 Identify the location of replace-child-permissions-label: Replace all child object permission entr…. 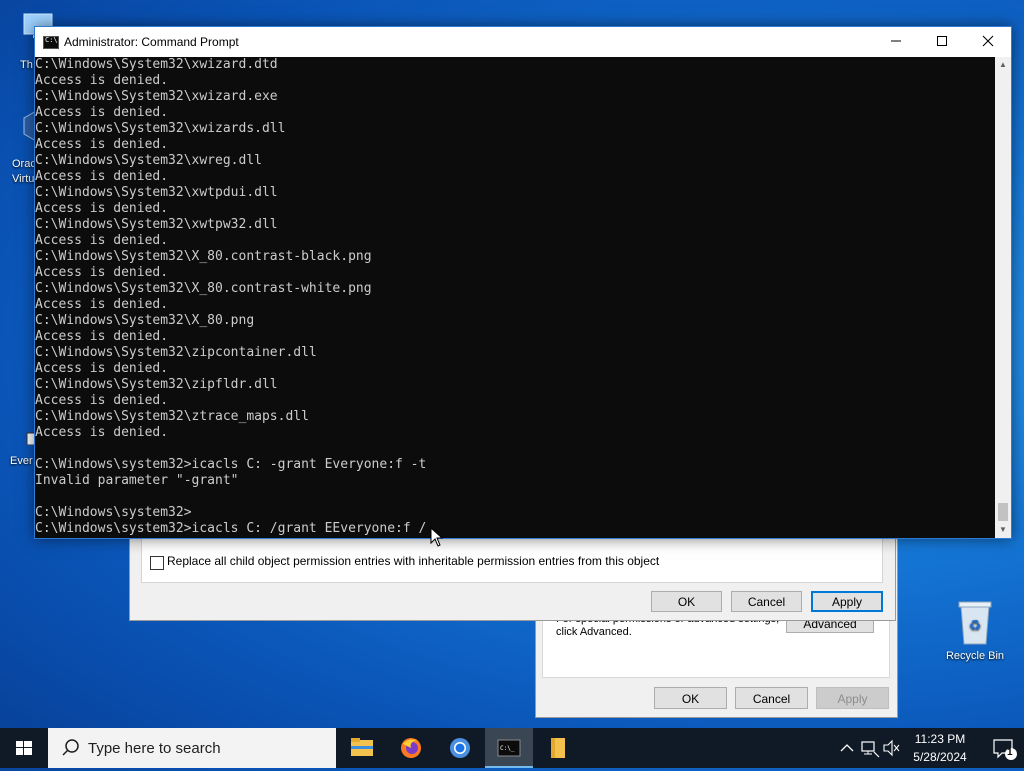
(413, 561).